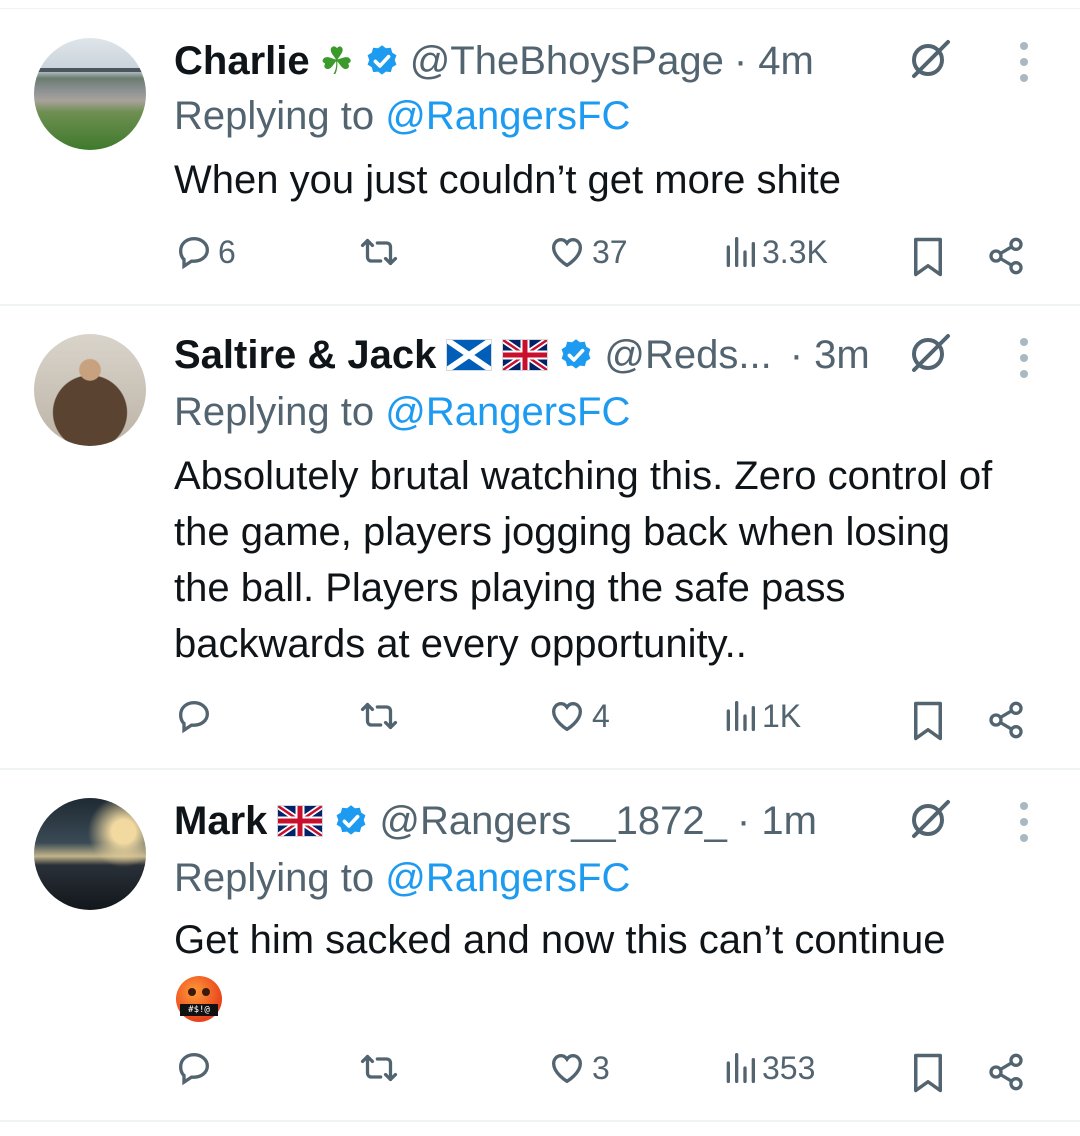  What do you see at coordinates (242, 61) in the screenshot?
I see `display-name: Charlie` at bounding box center [242, 61].